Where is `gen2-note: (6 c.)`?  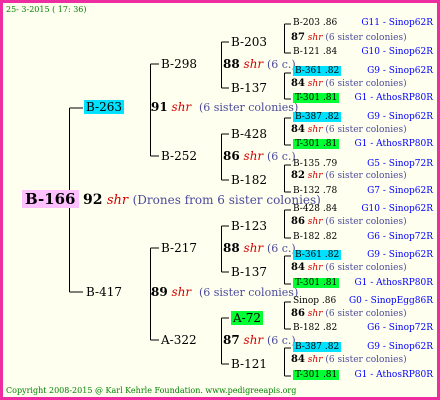 gen2-note: (6 c.) is located at coordinates (281, 248).